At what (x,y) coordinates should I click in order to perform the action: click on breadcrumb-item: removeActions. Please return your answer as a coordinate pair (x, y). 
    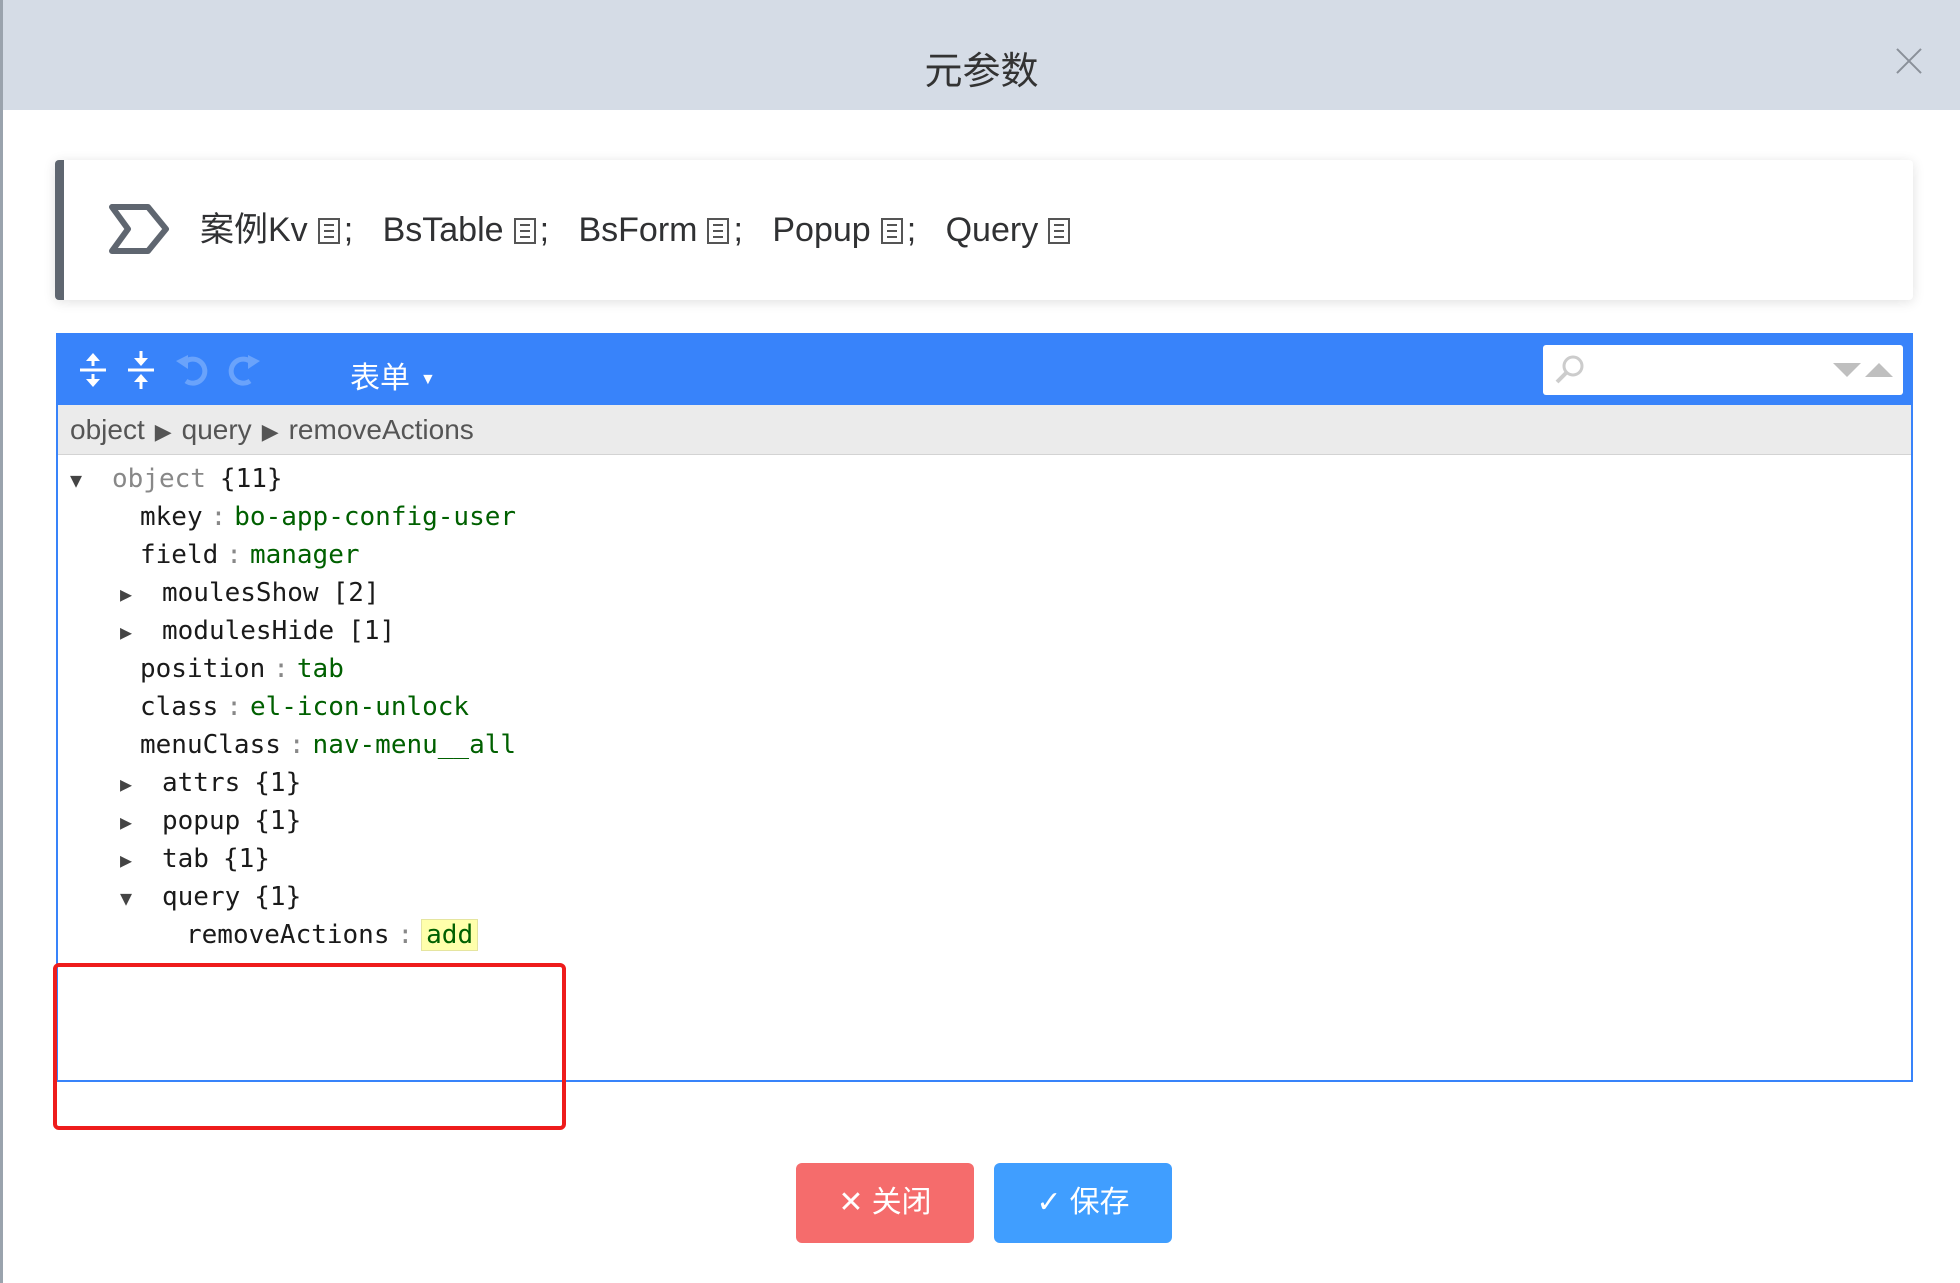
    Looking at the image, I should click on (381, 429).